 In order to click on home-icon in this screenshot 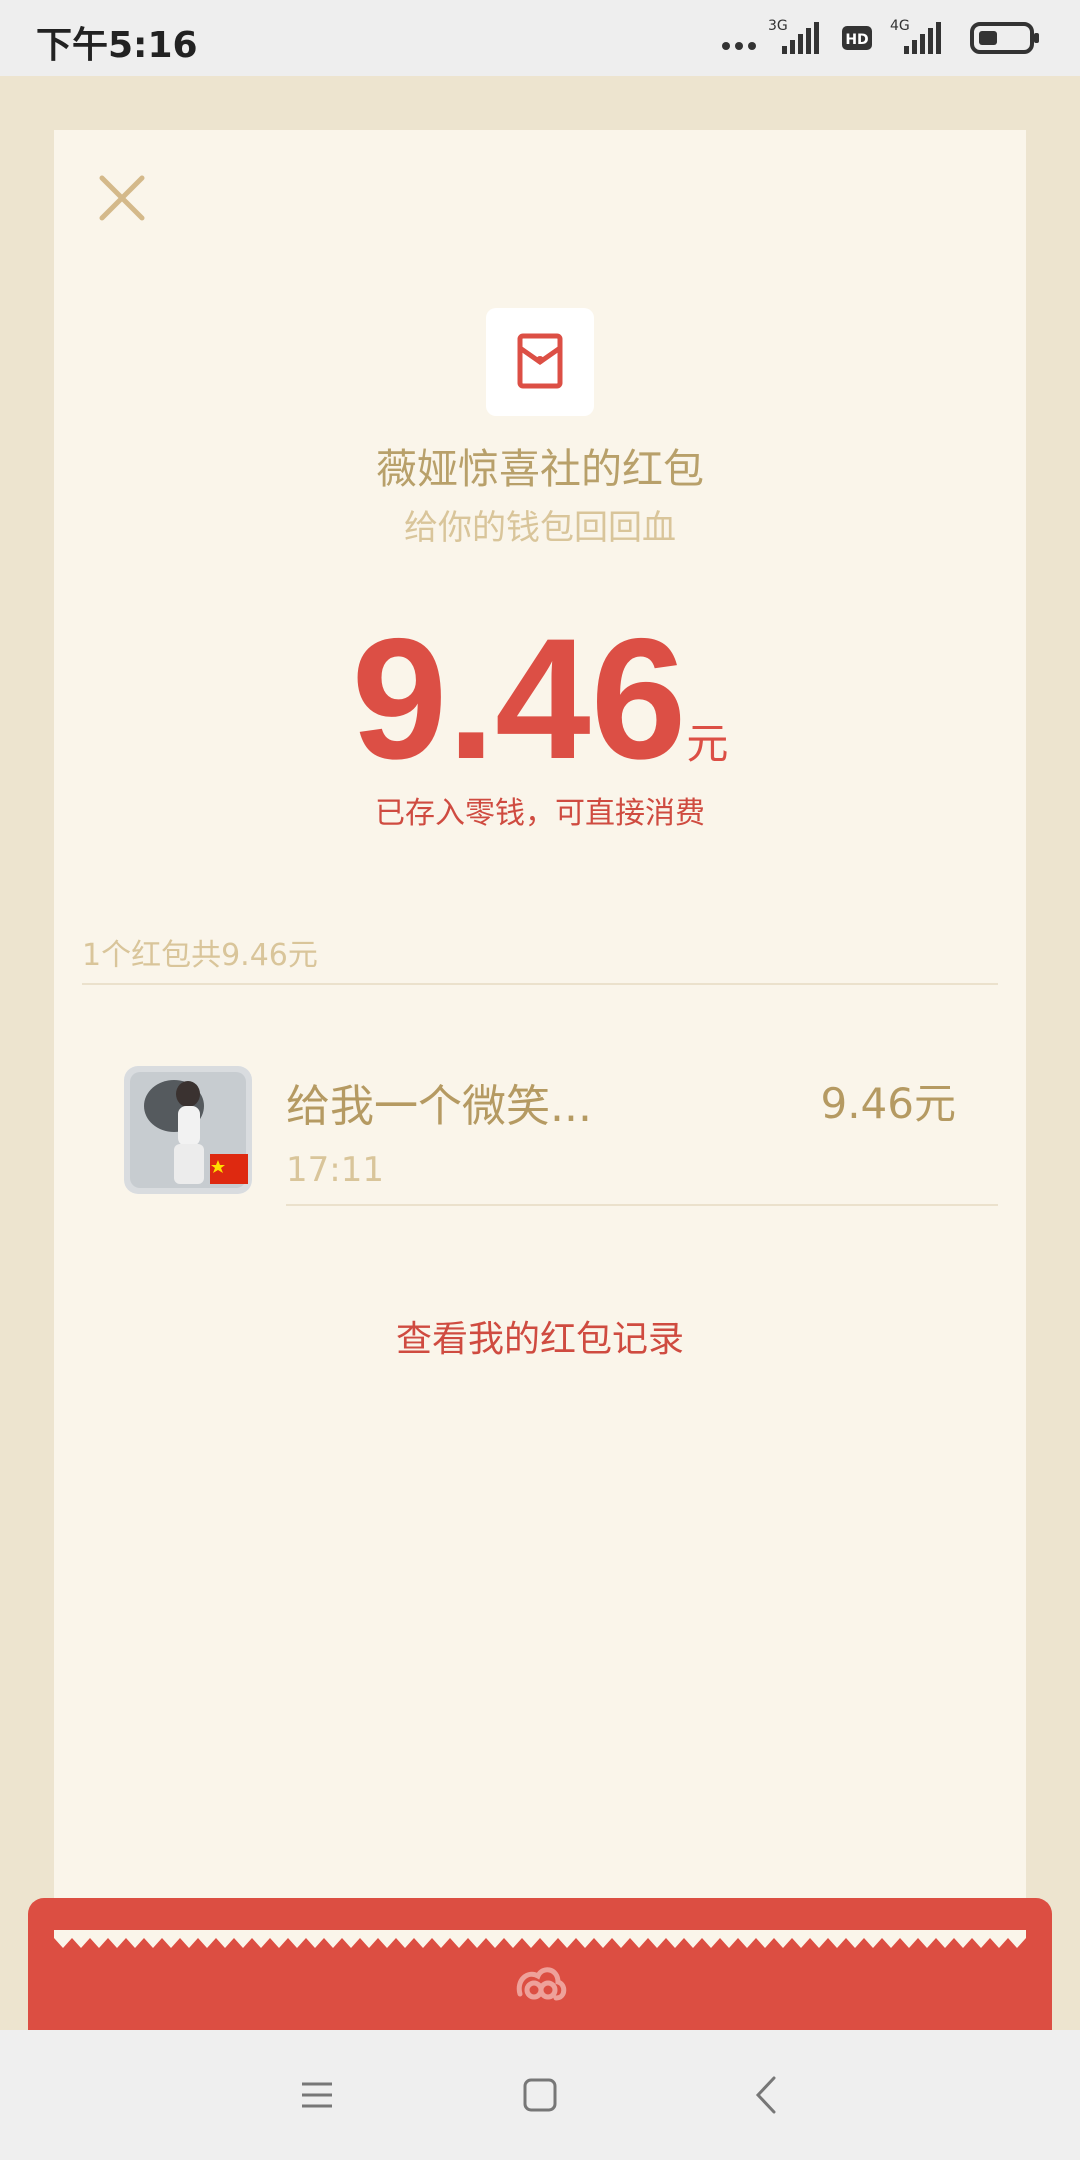, I will do `click(540, 2095)`.